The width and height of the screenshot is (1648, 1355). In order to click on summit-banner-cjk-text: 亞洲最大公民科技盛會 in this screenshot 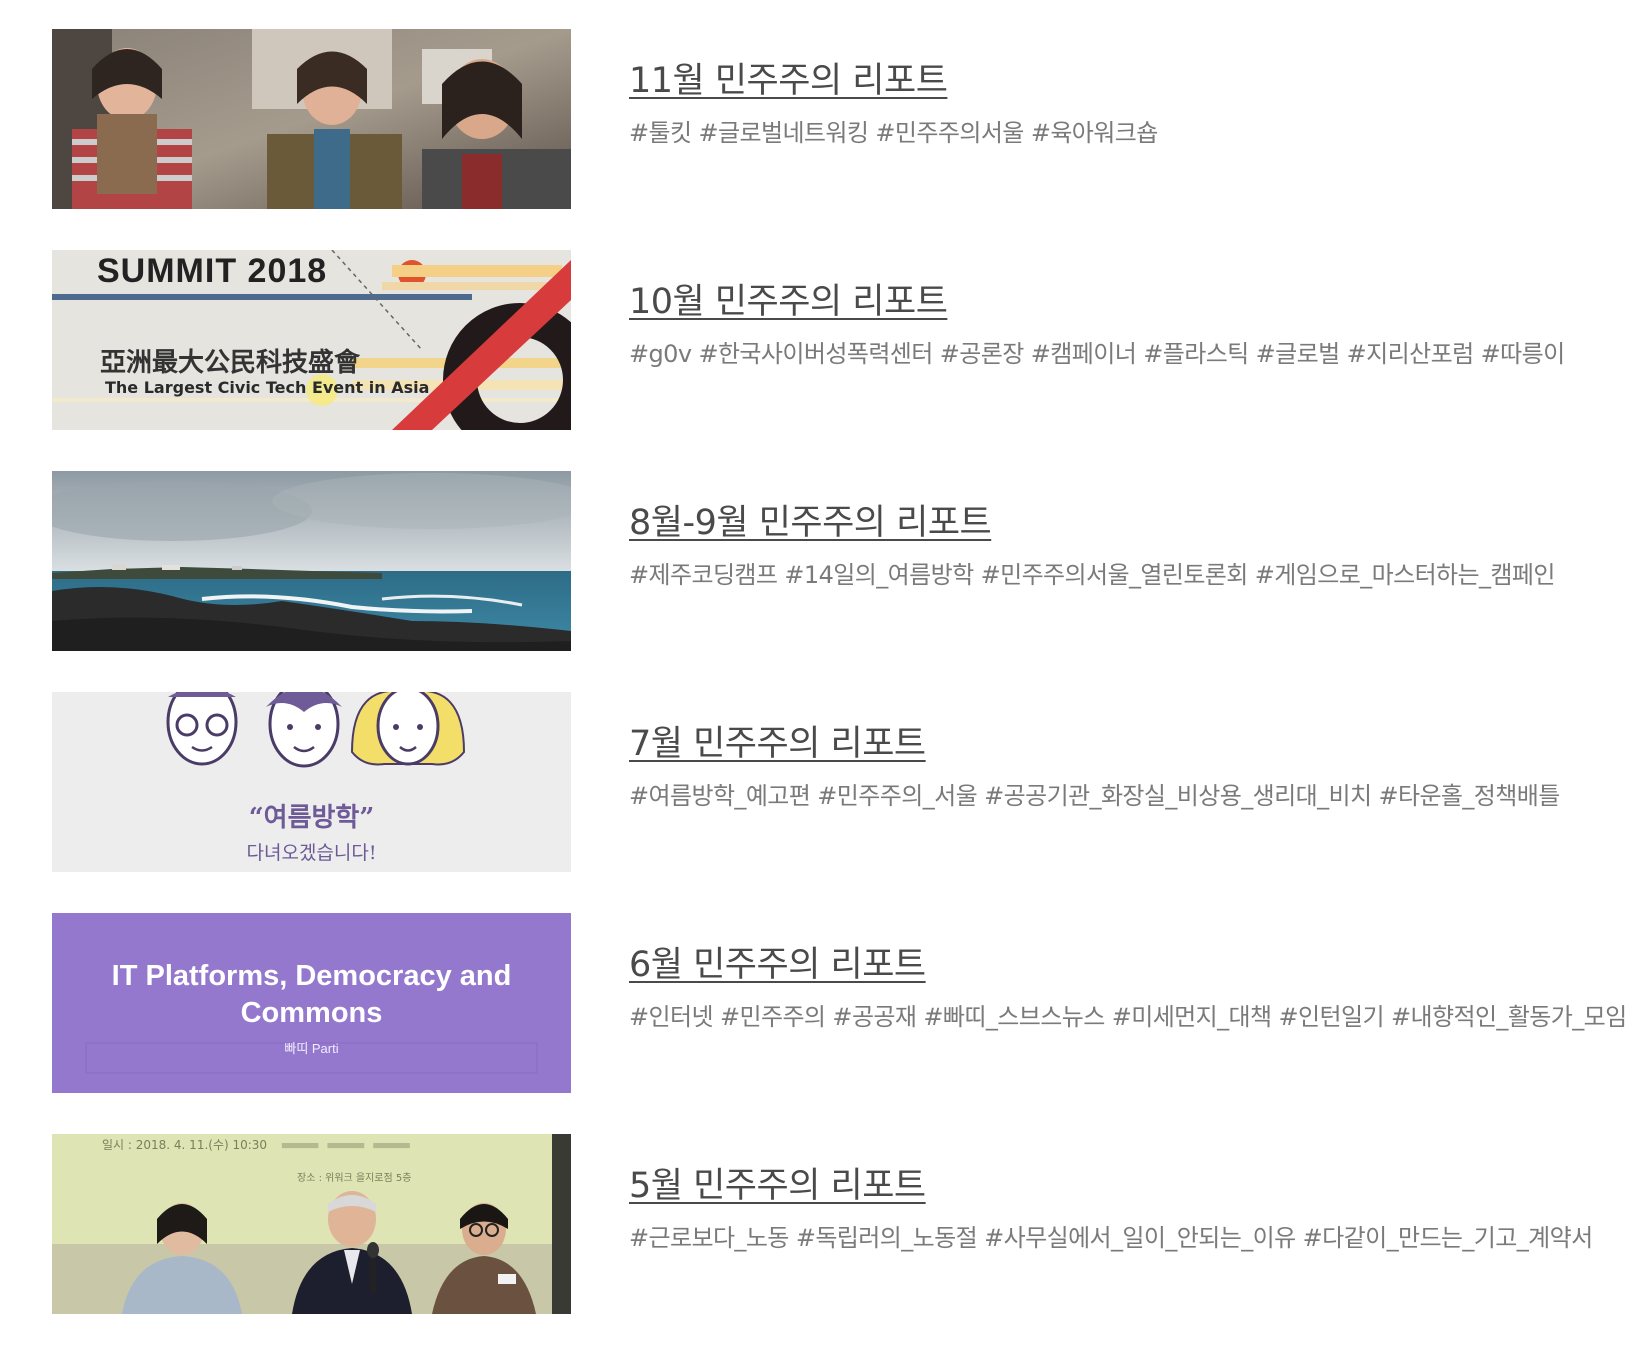, I will do `click(230, 363)`.